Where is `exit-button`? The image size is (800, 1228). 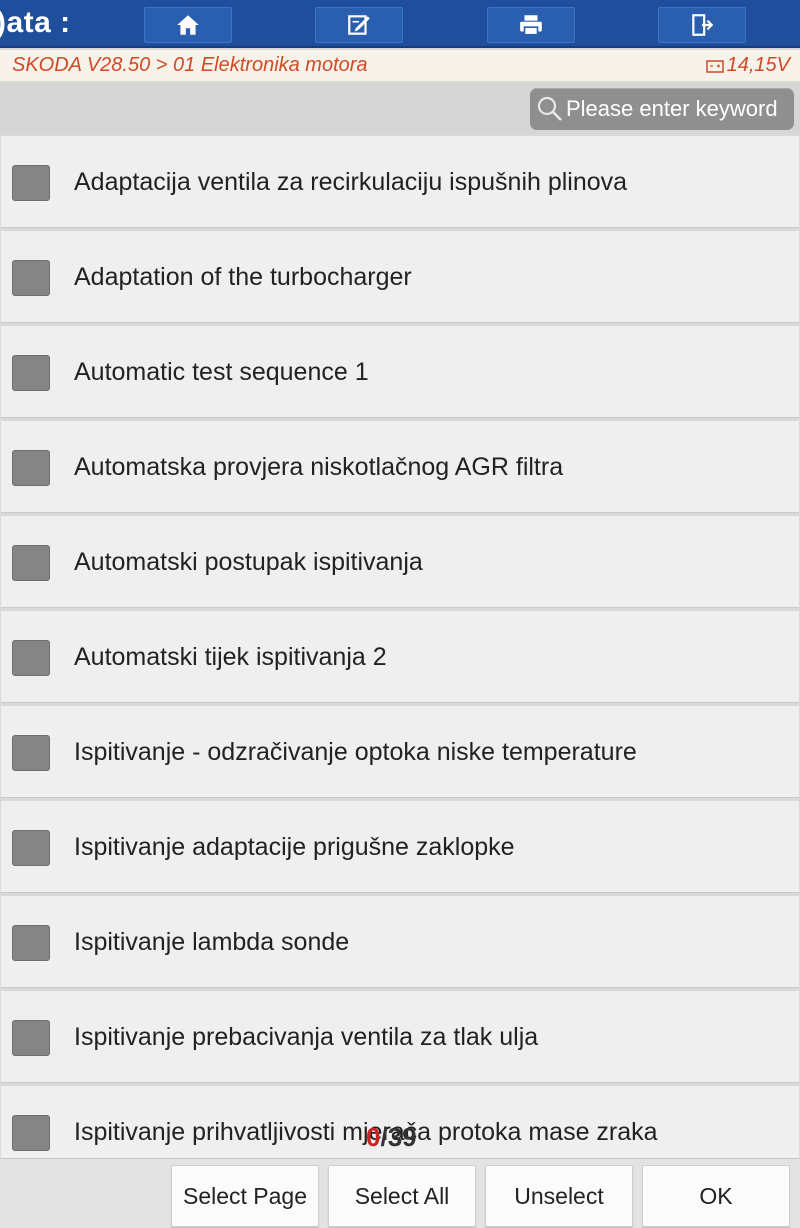
exit-button is located at coordinates (702, 25).